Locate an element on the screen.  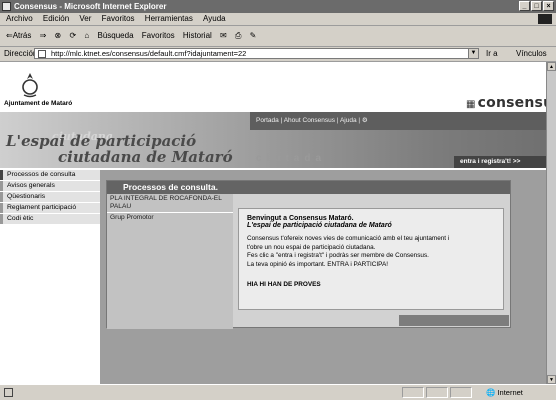
ie-app-icon is located at coordinates (6, 6).